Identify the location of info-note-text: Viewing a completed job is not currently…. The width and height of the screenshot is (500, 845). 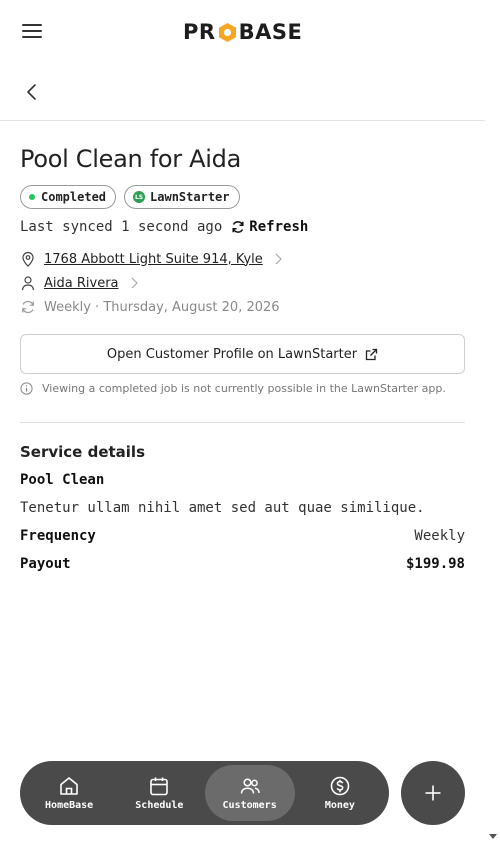
(244, 388).